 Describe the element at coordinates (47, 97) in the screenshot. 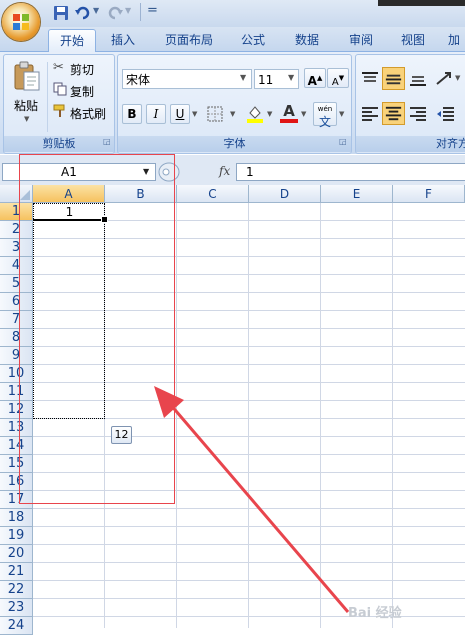

I see `clipboard-divider` at that location.